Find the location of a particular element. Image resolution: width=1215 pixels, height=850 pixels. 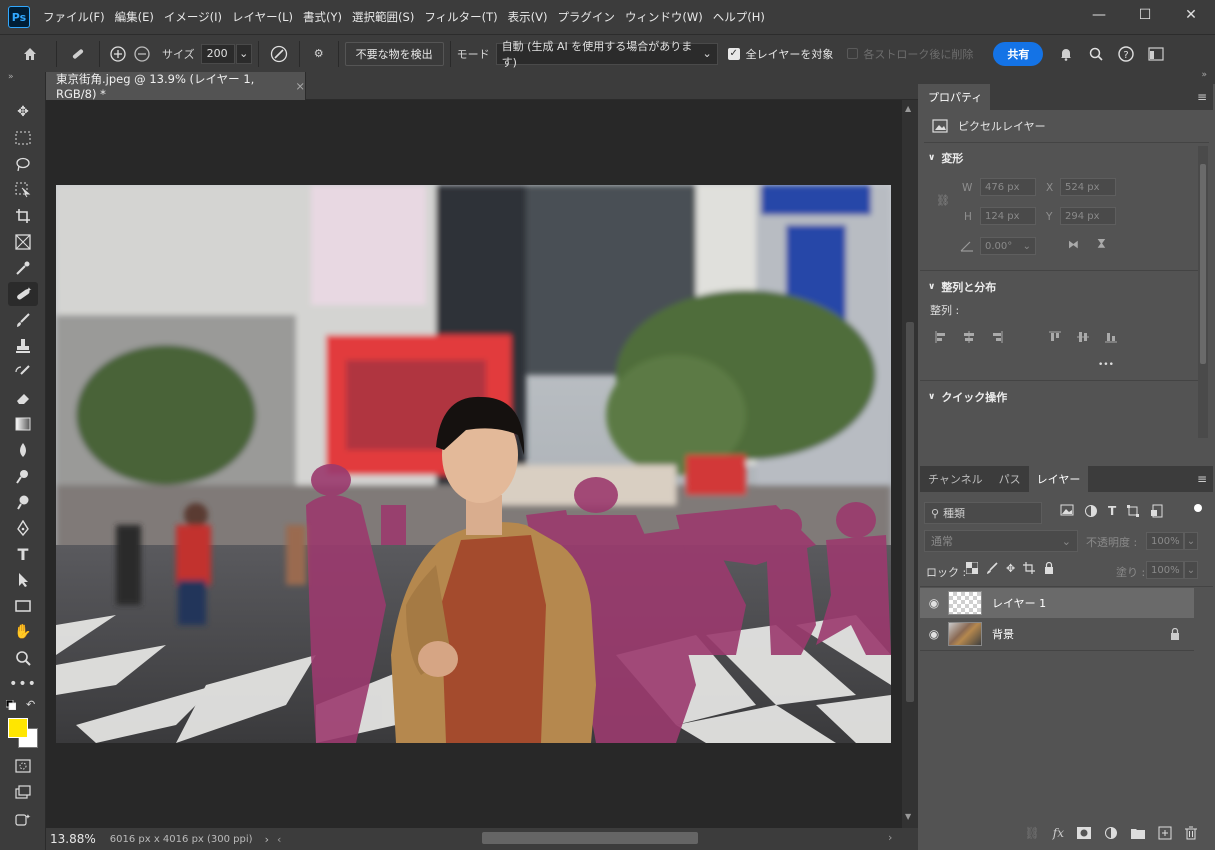

lock-position-icon: ✥ is located at coordinates (1010, 568).